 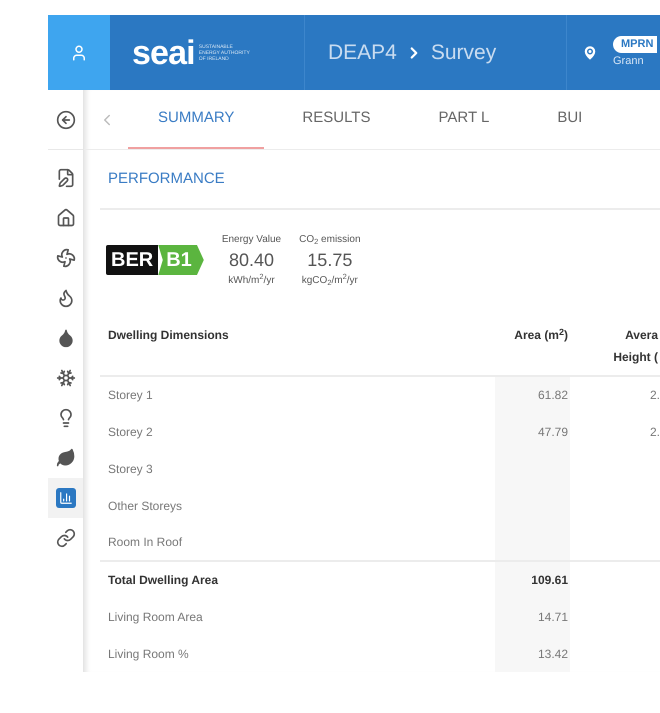 What do you see at coordinates (541, 335) in the screenshot?
I see `column-header: Area (m$^{2}$)` at bounding box center [541, 335].